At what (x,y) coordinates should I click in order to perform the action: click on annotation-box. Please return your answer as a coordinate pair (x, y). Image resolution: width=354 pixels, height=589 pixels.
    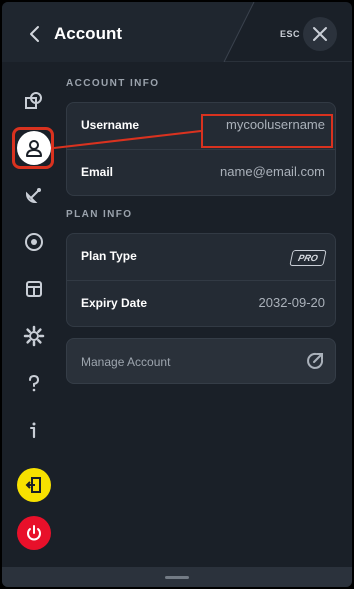
    Looking at the image, I should click on (267, 131).